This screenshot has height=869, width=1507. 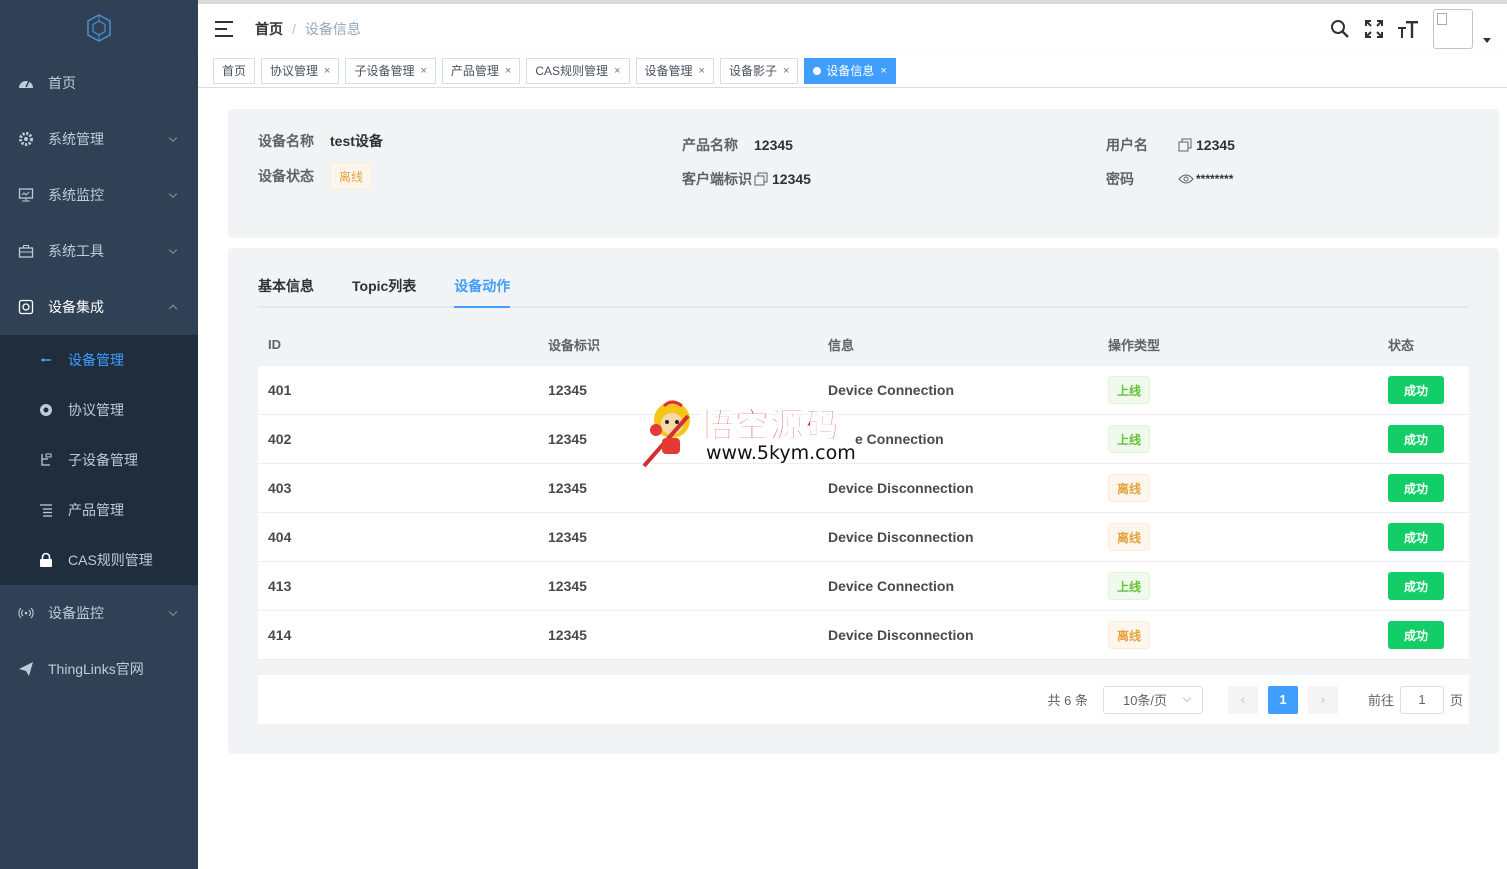 I want to click on sidebar-item-product-management: 产品管理, so click(x=99, y=510).